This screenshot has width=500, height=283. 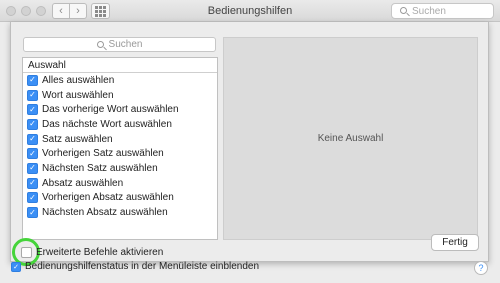 What do you see at coordinates (120, 139) in the screenshot?
I see `list-item: ✓ Satz auswählen` at bounding box center [120, 139].